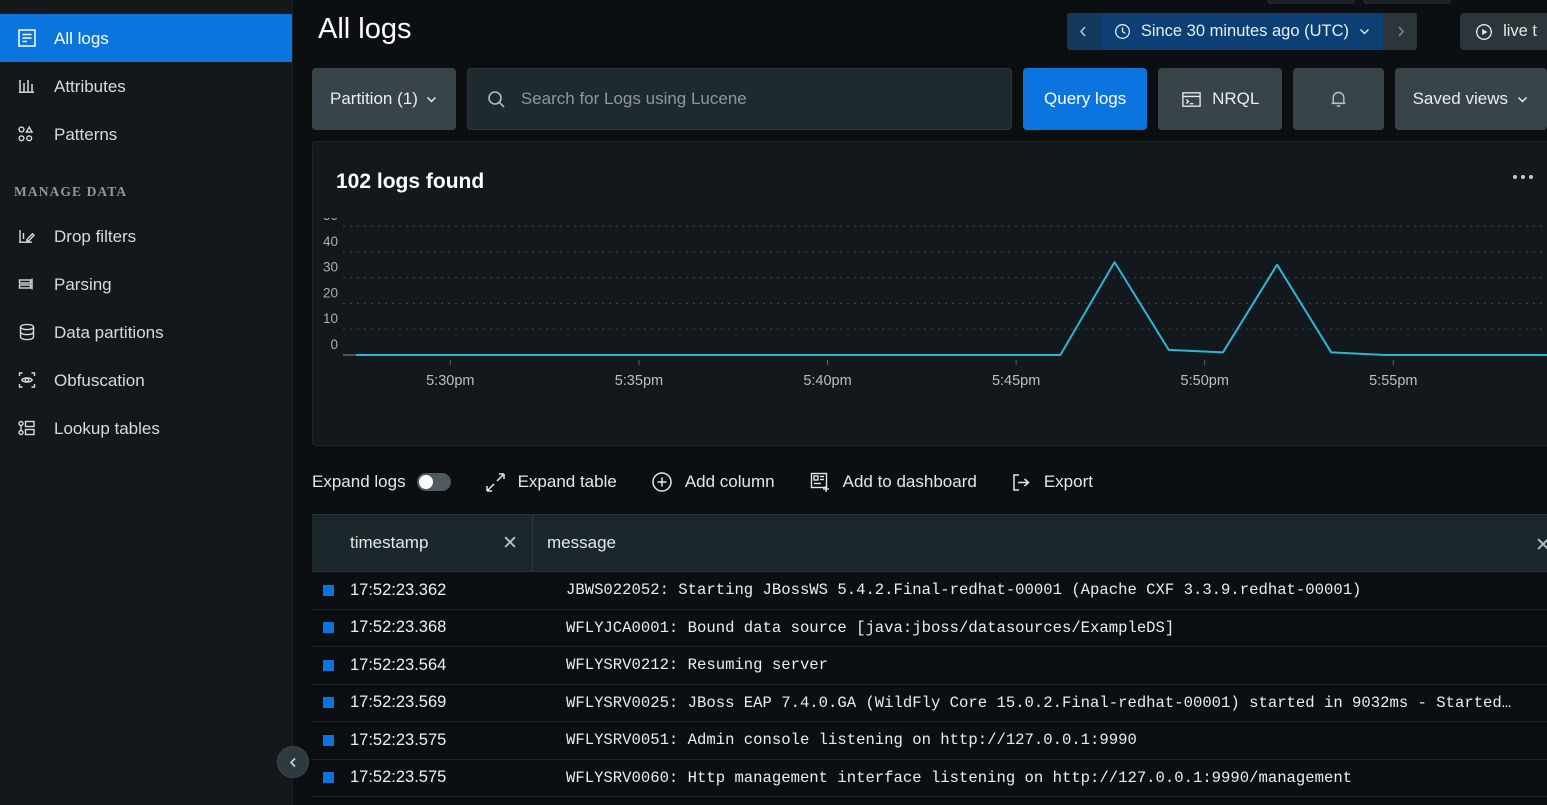 The height and width of the screenshot is (805, 1547). What do you see at coordinates (712, 482) in the screenshot?
I see `add-column-button: Add column` at bounding box center [712, 482].